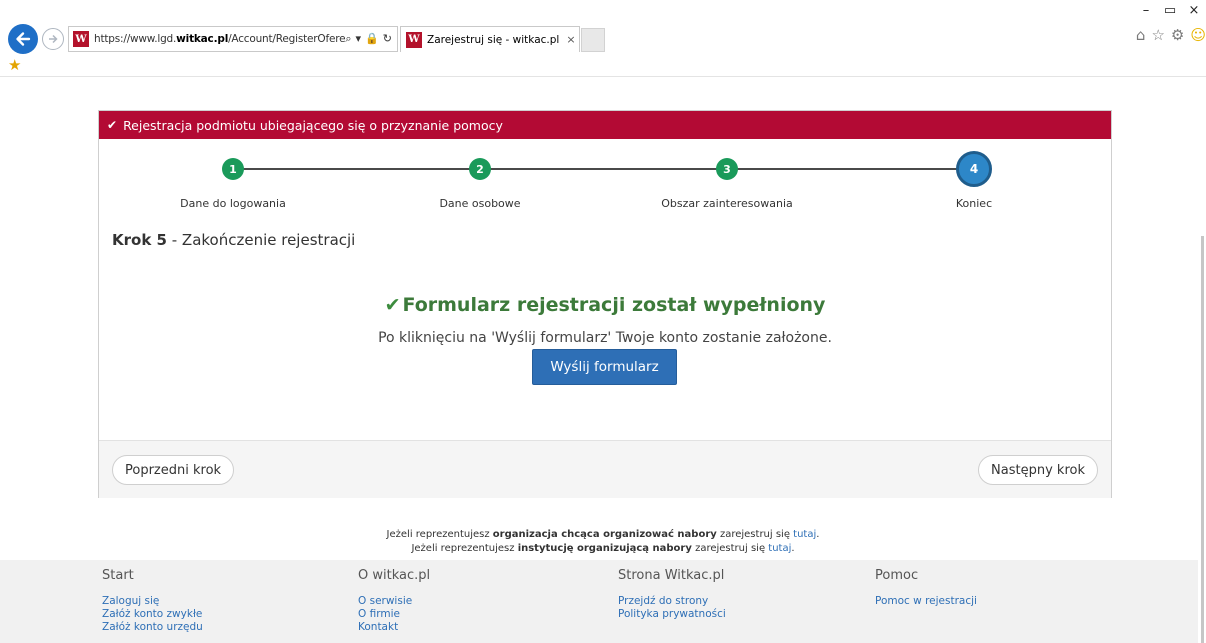 Image resolution: width=1206 pixels, height=643 pixels. Describe the element at coordinates (118, 575) in the screenshot. I see `footer-heading: Start` at that location.